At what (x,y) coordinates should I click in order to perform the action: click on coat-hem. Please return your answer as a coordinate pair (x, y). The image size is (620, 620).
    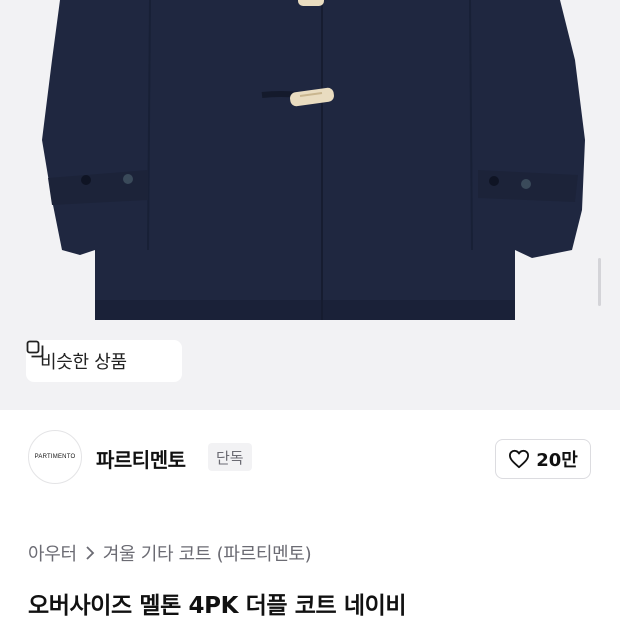
    Looking at the image, I should click on (305, 310).